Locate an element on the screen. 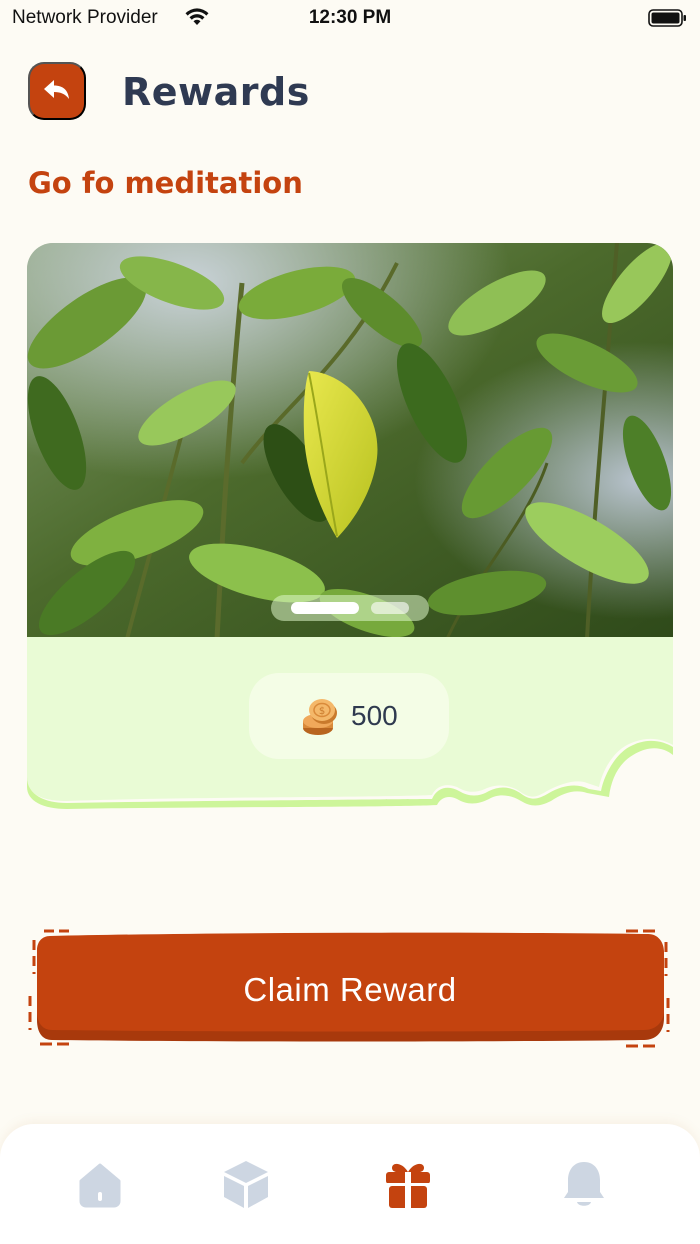  carousel-indicator is located at coordinates (350, 608).